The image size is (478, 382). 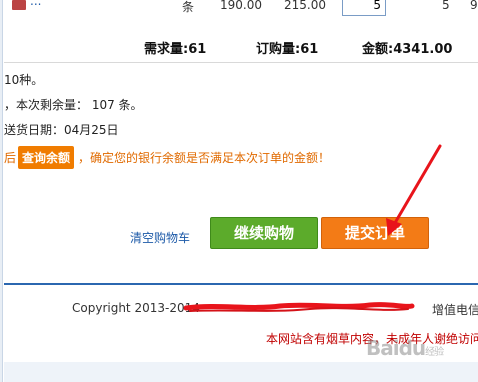 I want to click on balance-notice-prefix: 后, so click(x=10, y=158).